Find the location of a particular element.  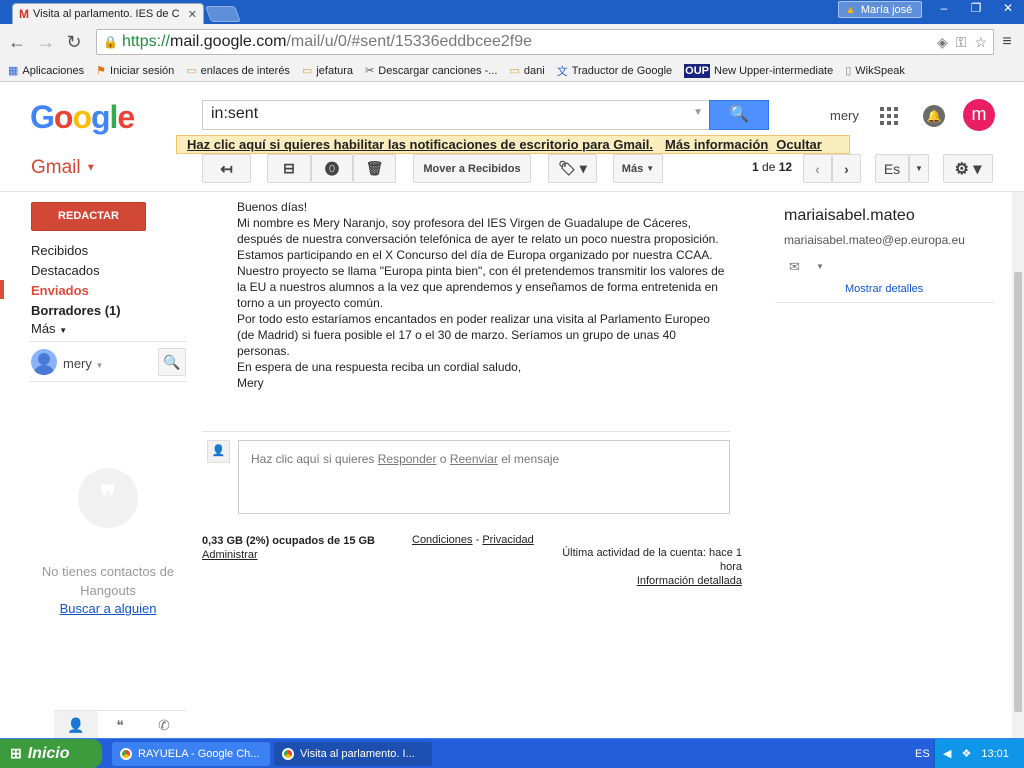

search-people-button: 🔍 is located at coordinates (172, 362).